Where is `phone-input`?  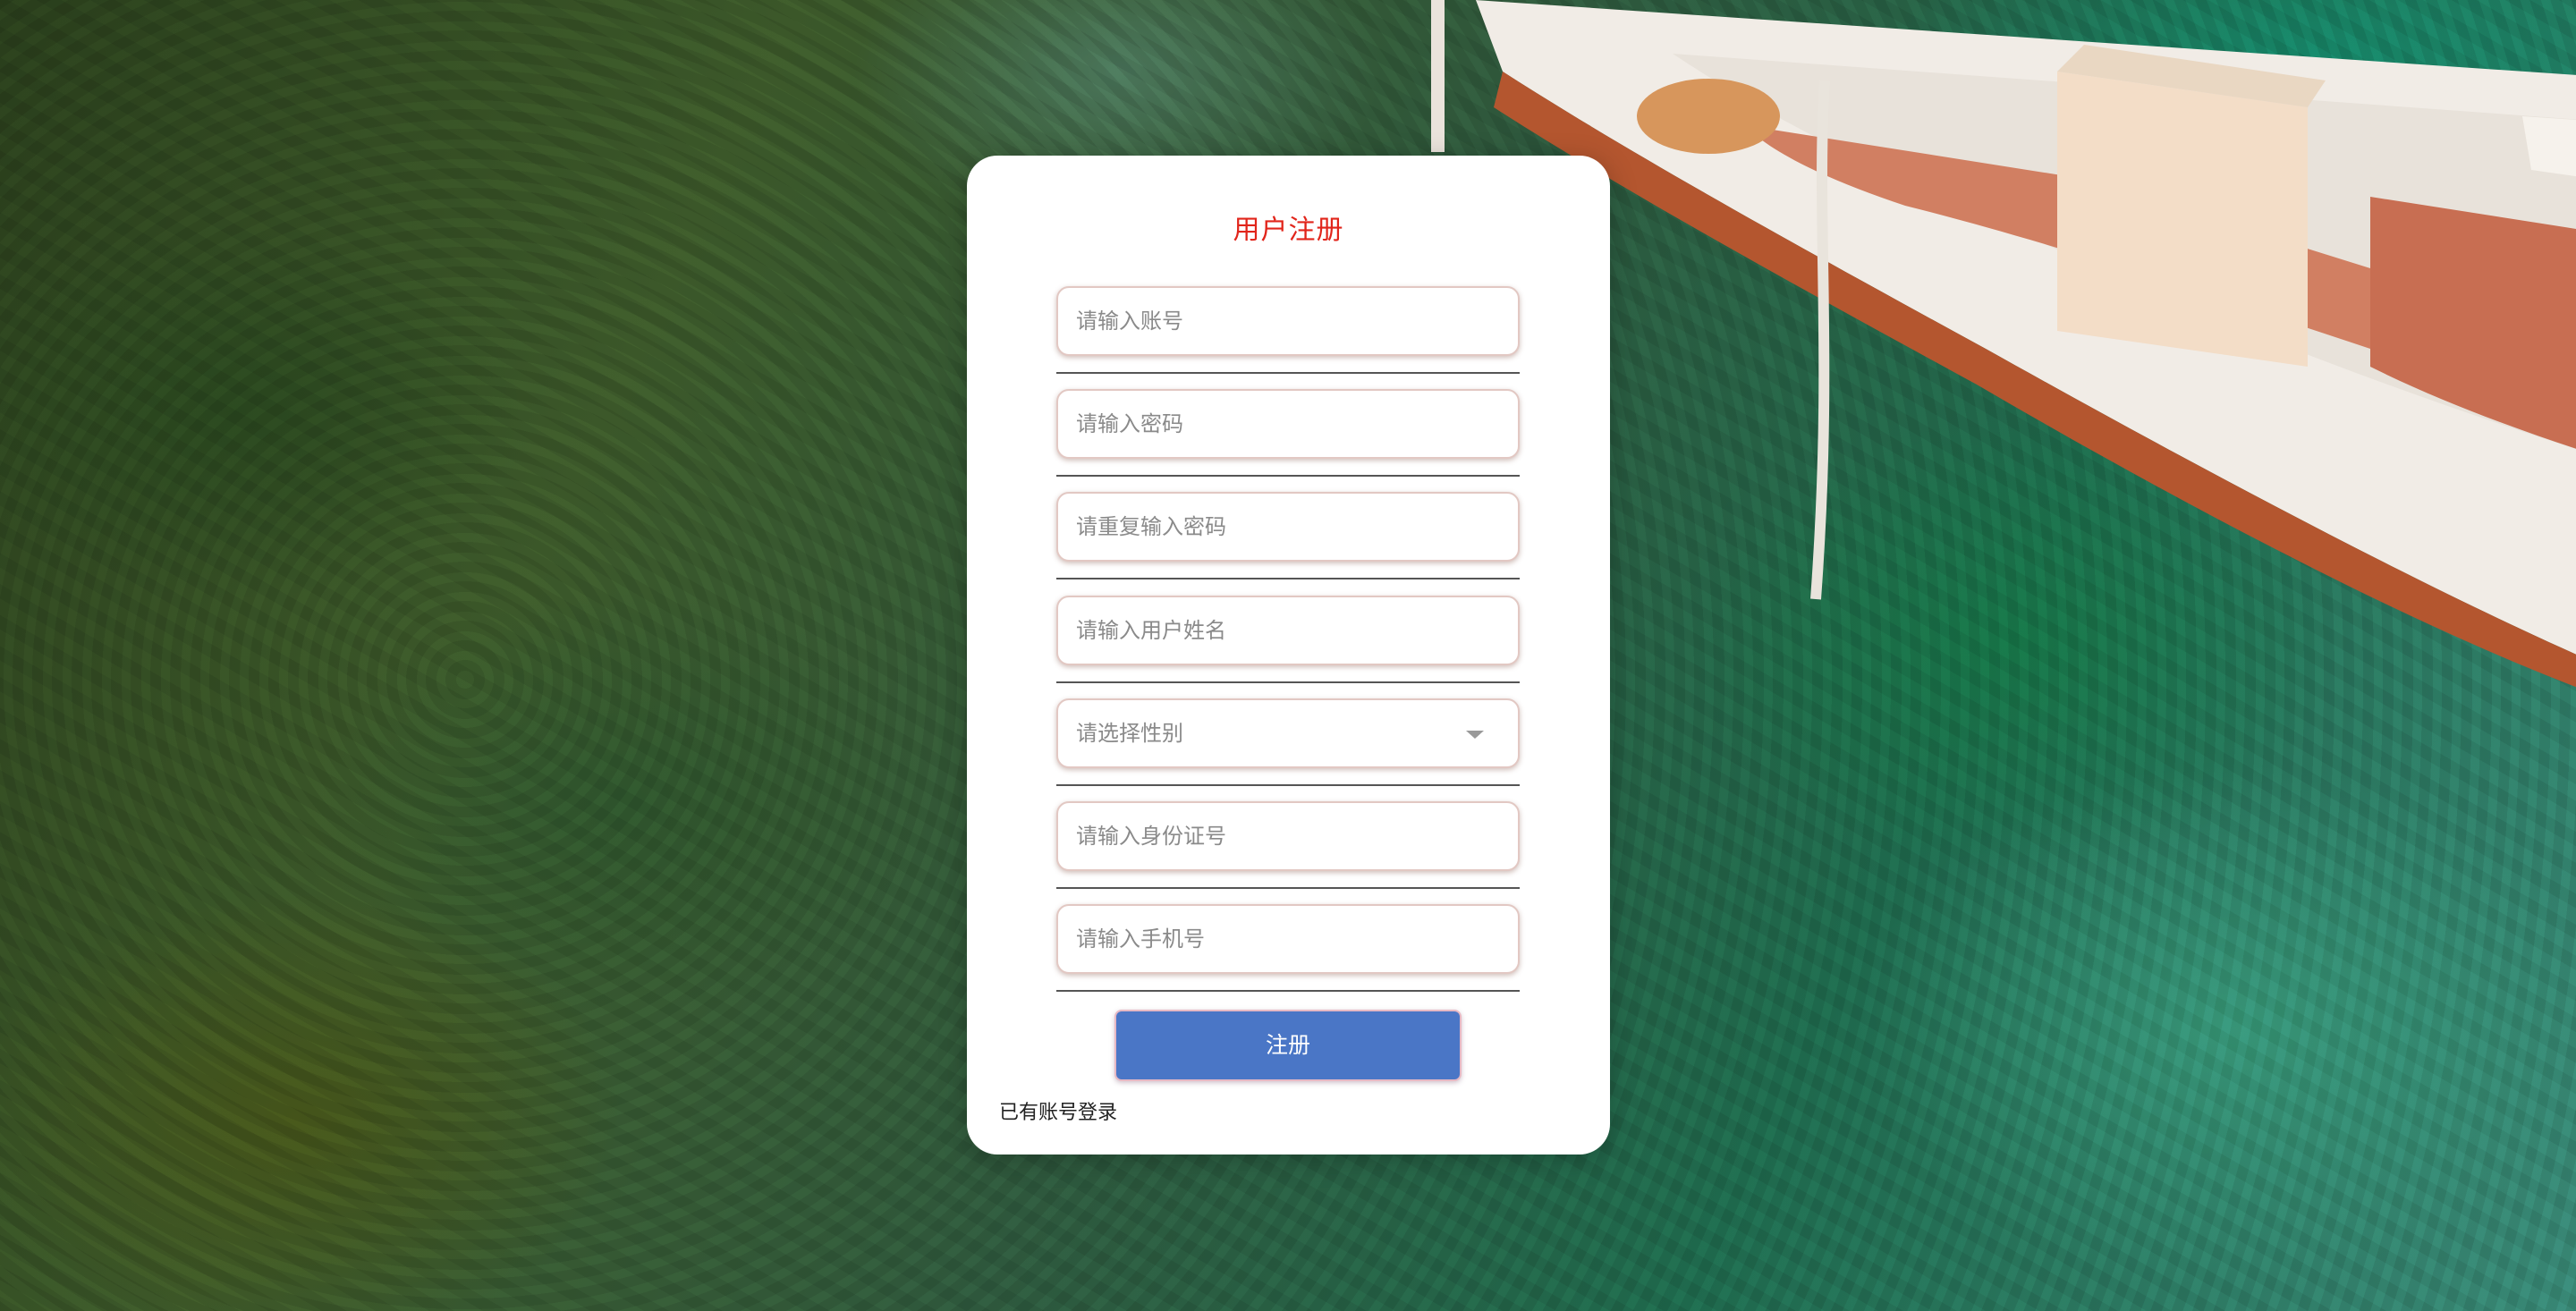
phone-input is located at coordinates (1288, 939).